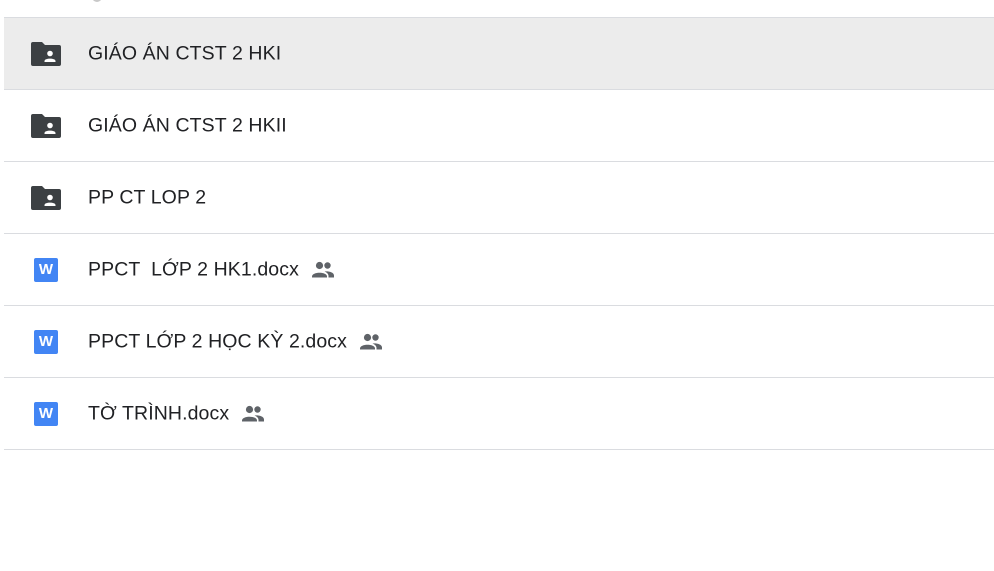 This screenshot has width=994, height=571. I want to click on file-name: PP CT LOP 2, so click(147, 197).